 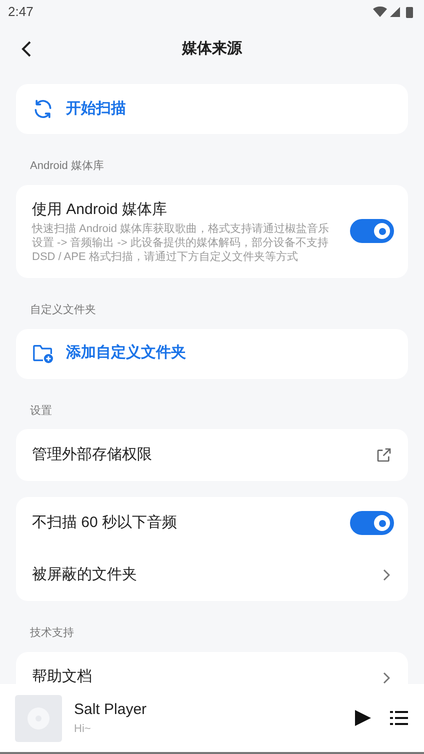 I want to click on setting-label: 不扫描 60 秒以下音频, so click(x=105, y=522).